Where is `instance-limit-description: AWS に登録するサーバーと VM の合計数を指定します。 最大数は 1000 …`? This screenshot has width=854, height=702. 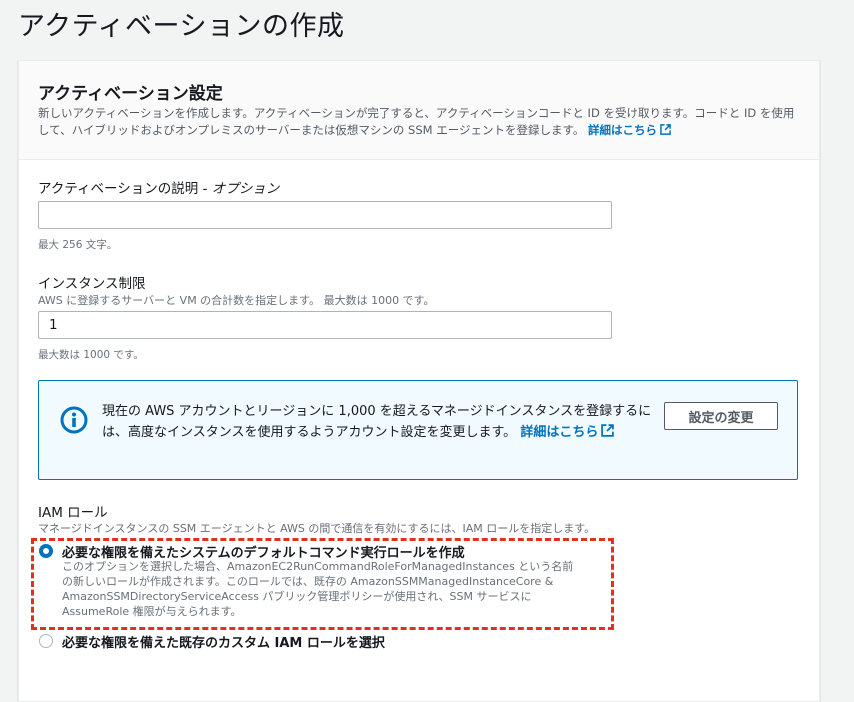 instance-limit-description: AWS に登録するサーバーと VM の合計数を指定します。 最大数は 1000 … is located at coordinates (236, 300).